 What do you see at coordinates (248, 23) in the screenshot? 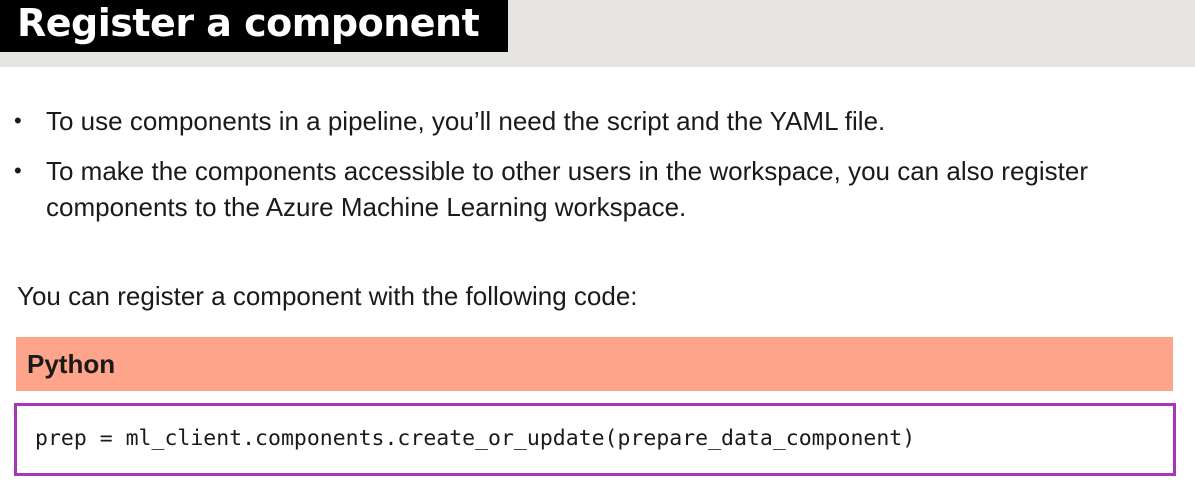
I see `page-title: Register a component` at bounding box center [248, 23].